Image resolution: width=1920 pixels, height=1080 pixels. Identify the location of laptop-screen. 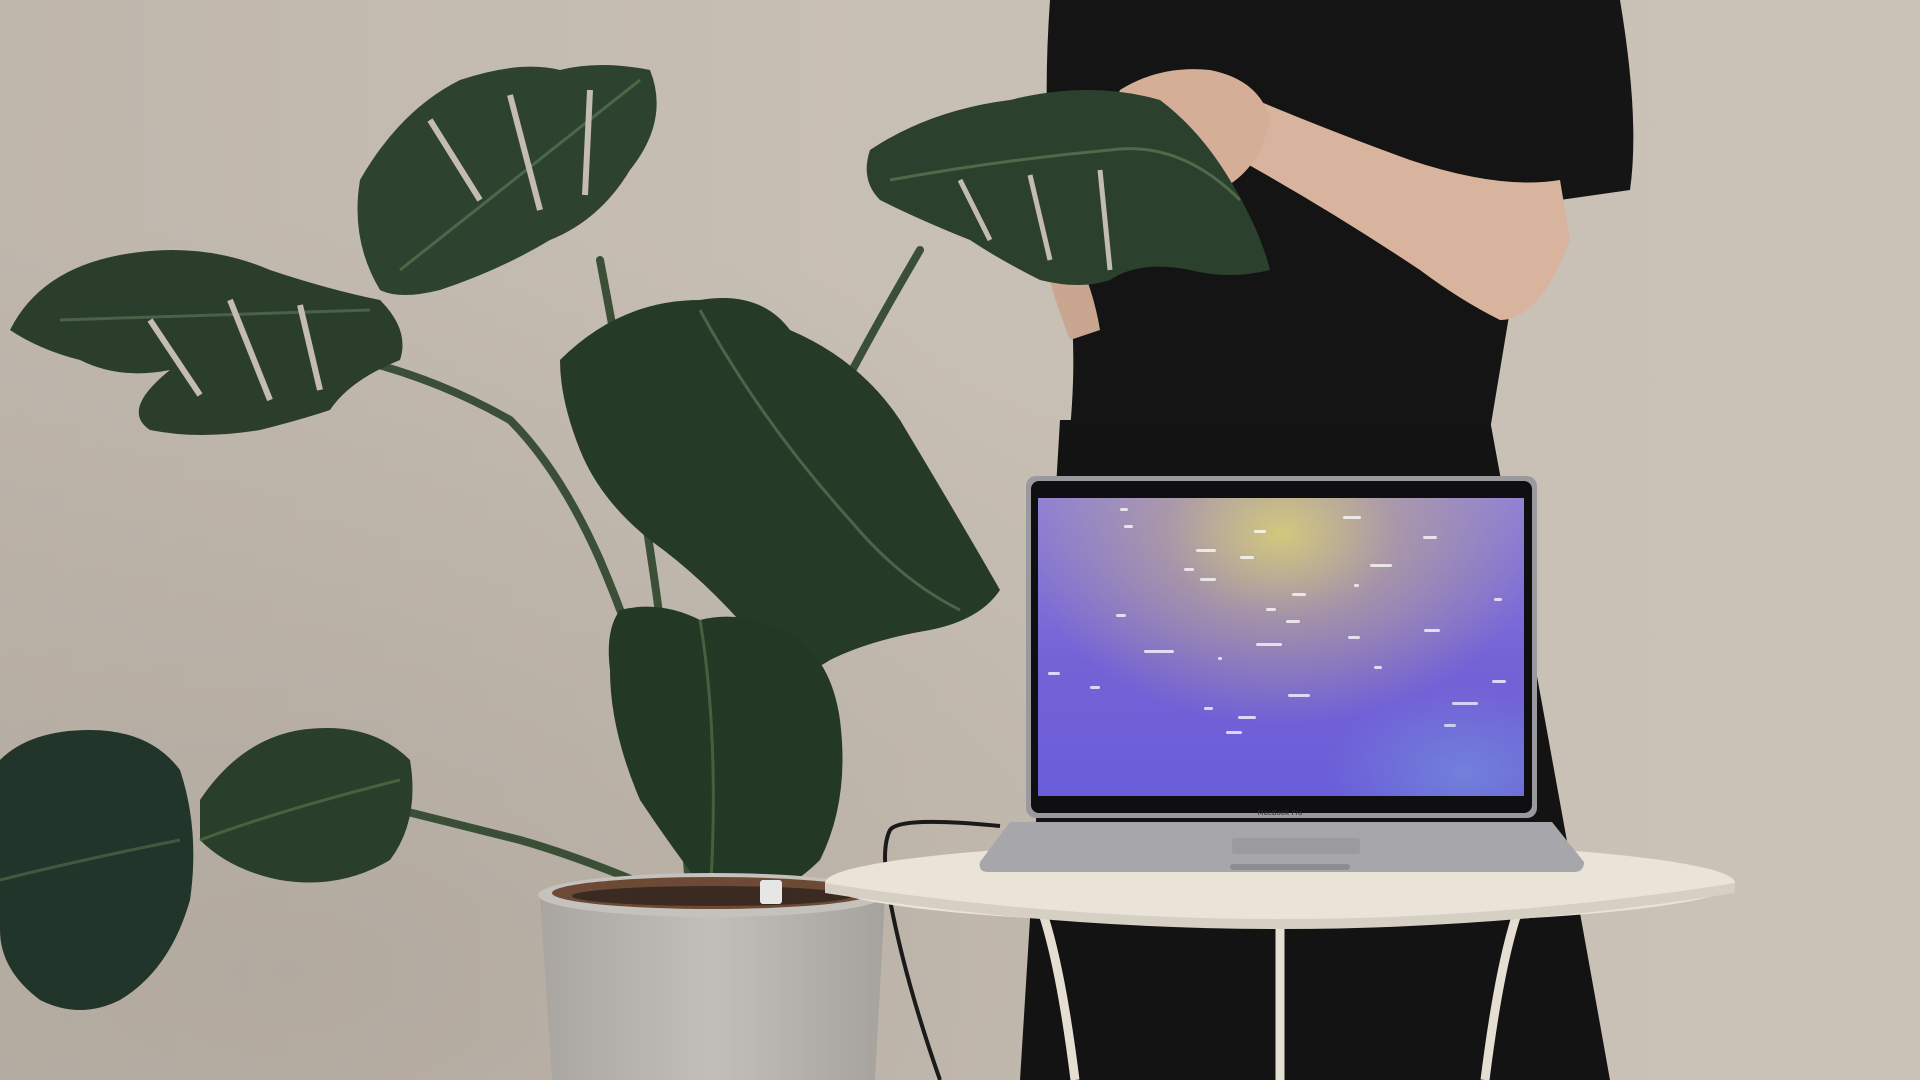
(1281, 647).